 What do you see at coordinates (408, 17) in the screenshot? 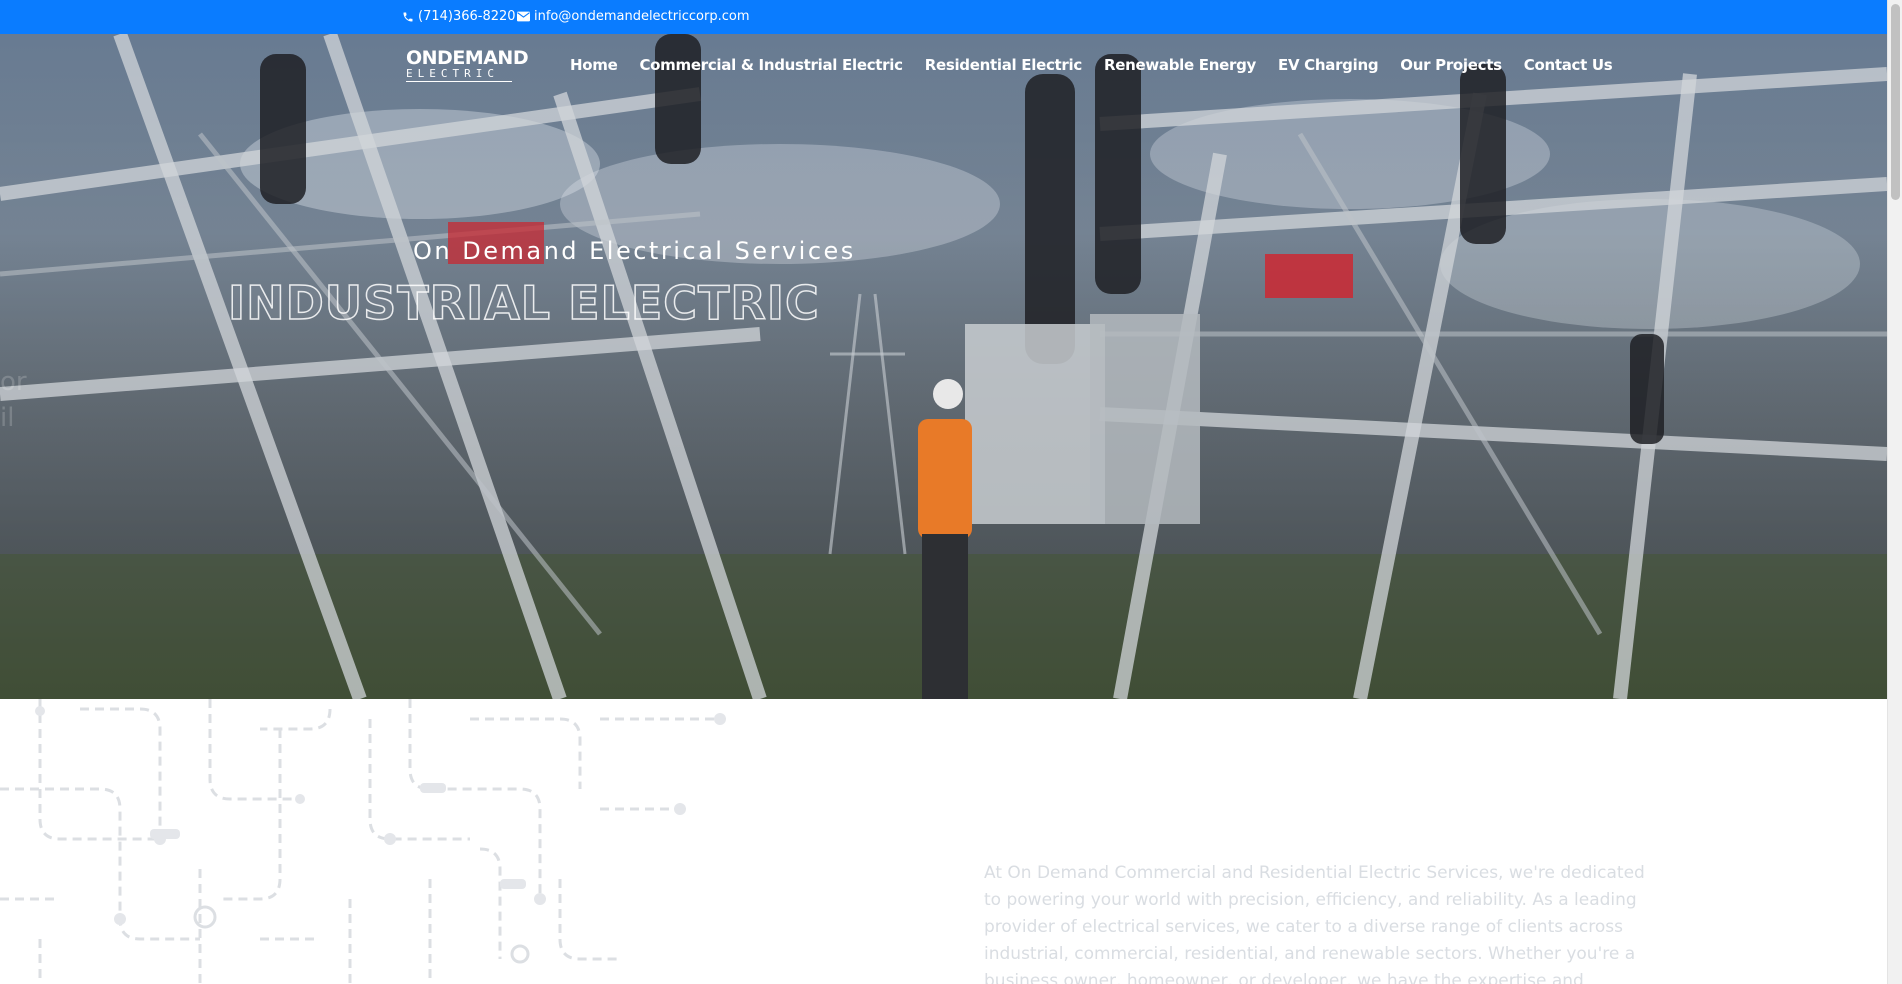
I see `phone-icon` at bounding box center [408, 17].